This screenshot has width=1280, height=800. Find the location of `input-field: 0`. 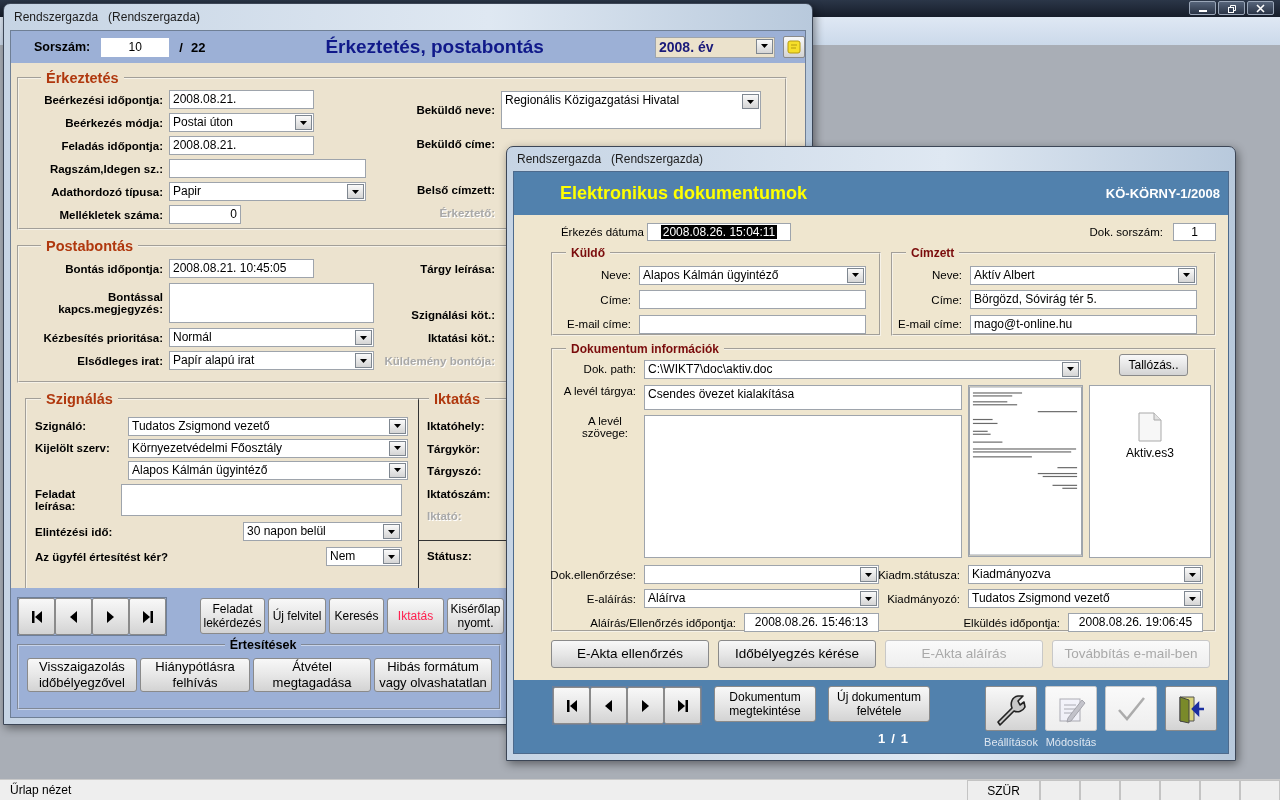

input-field: 0 is located at coordinates (205, 214).